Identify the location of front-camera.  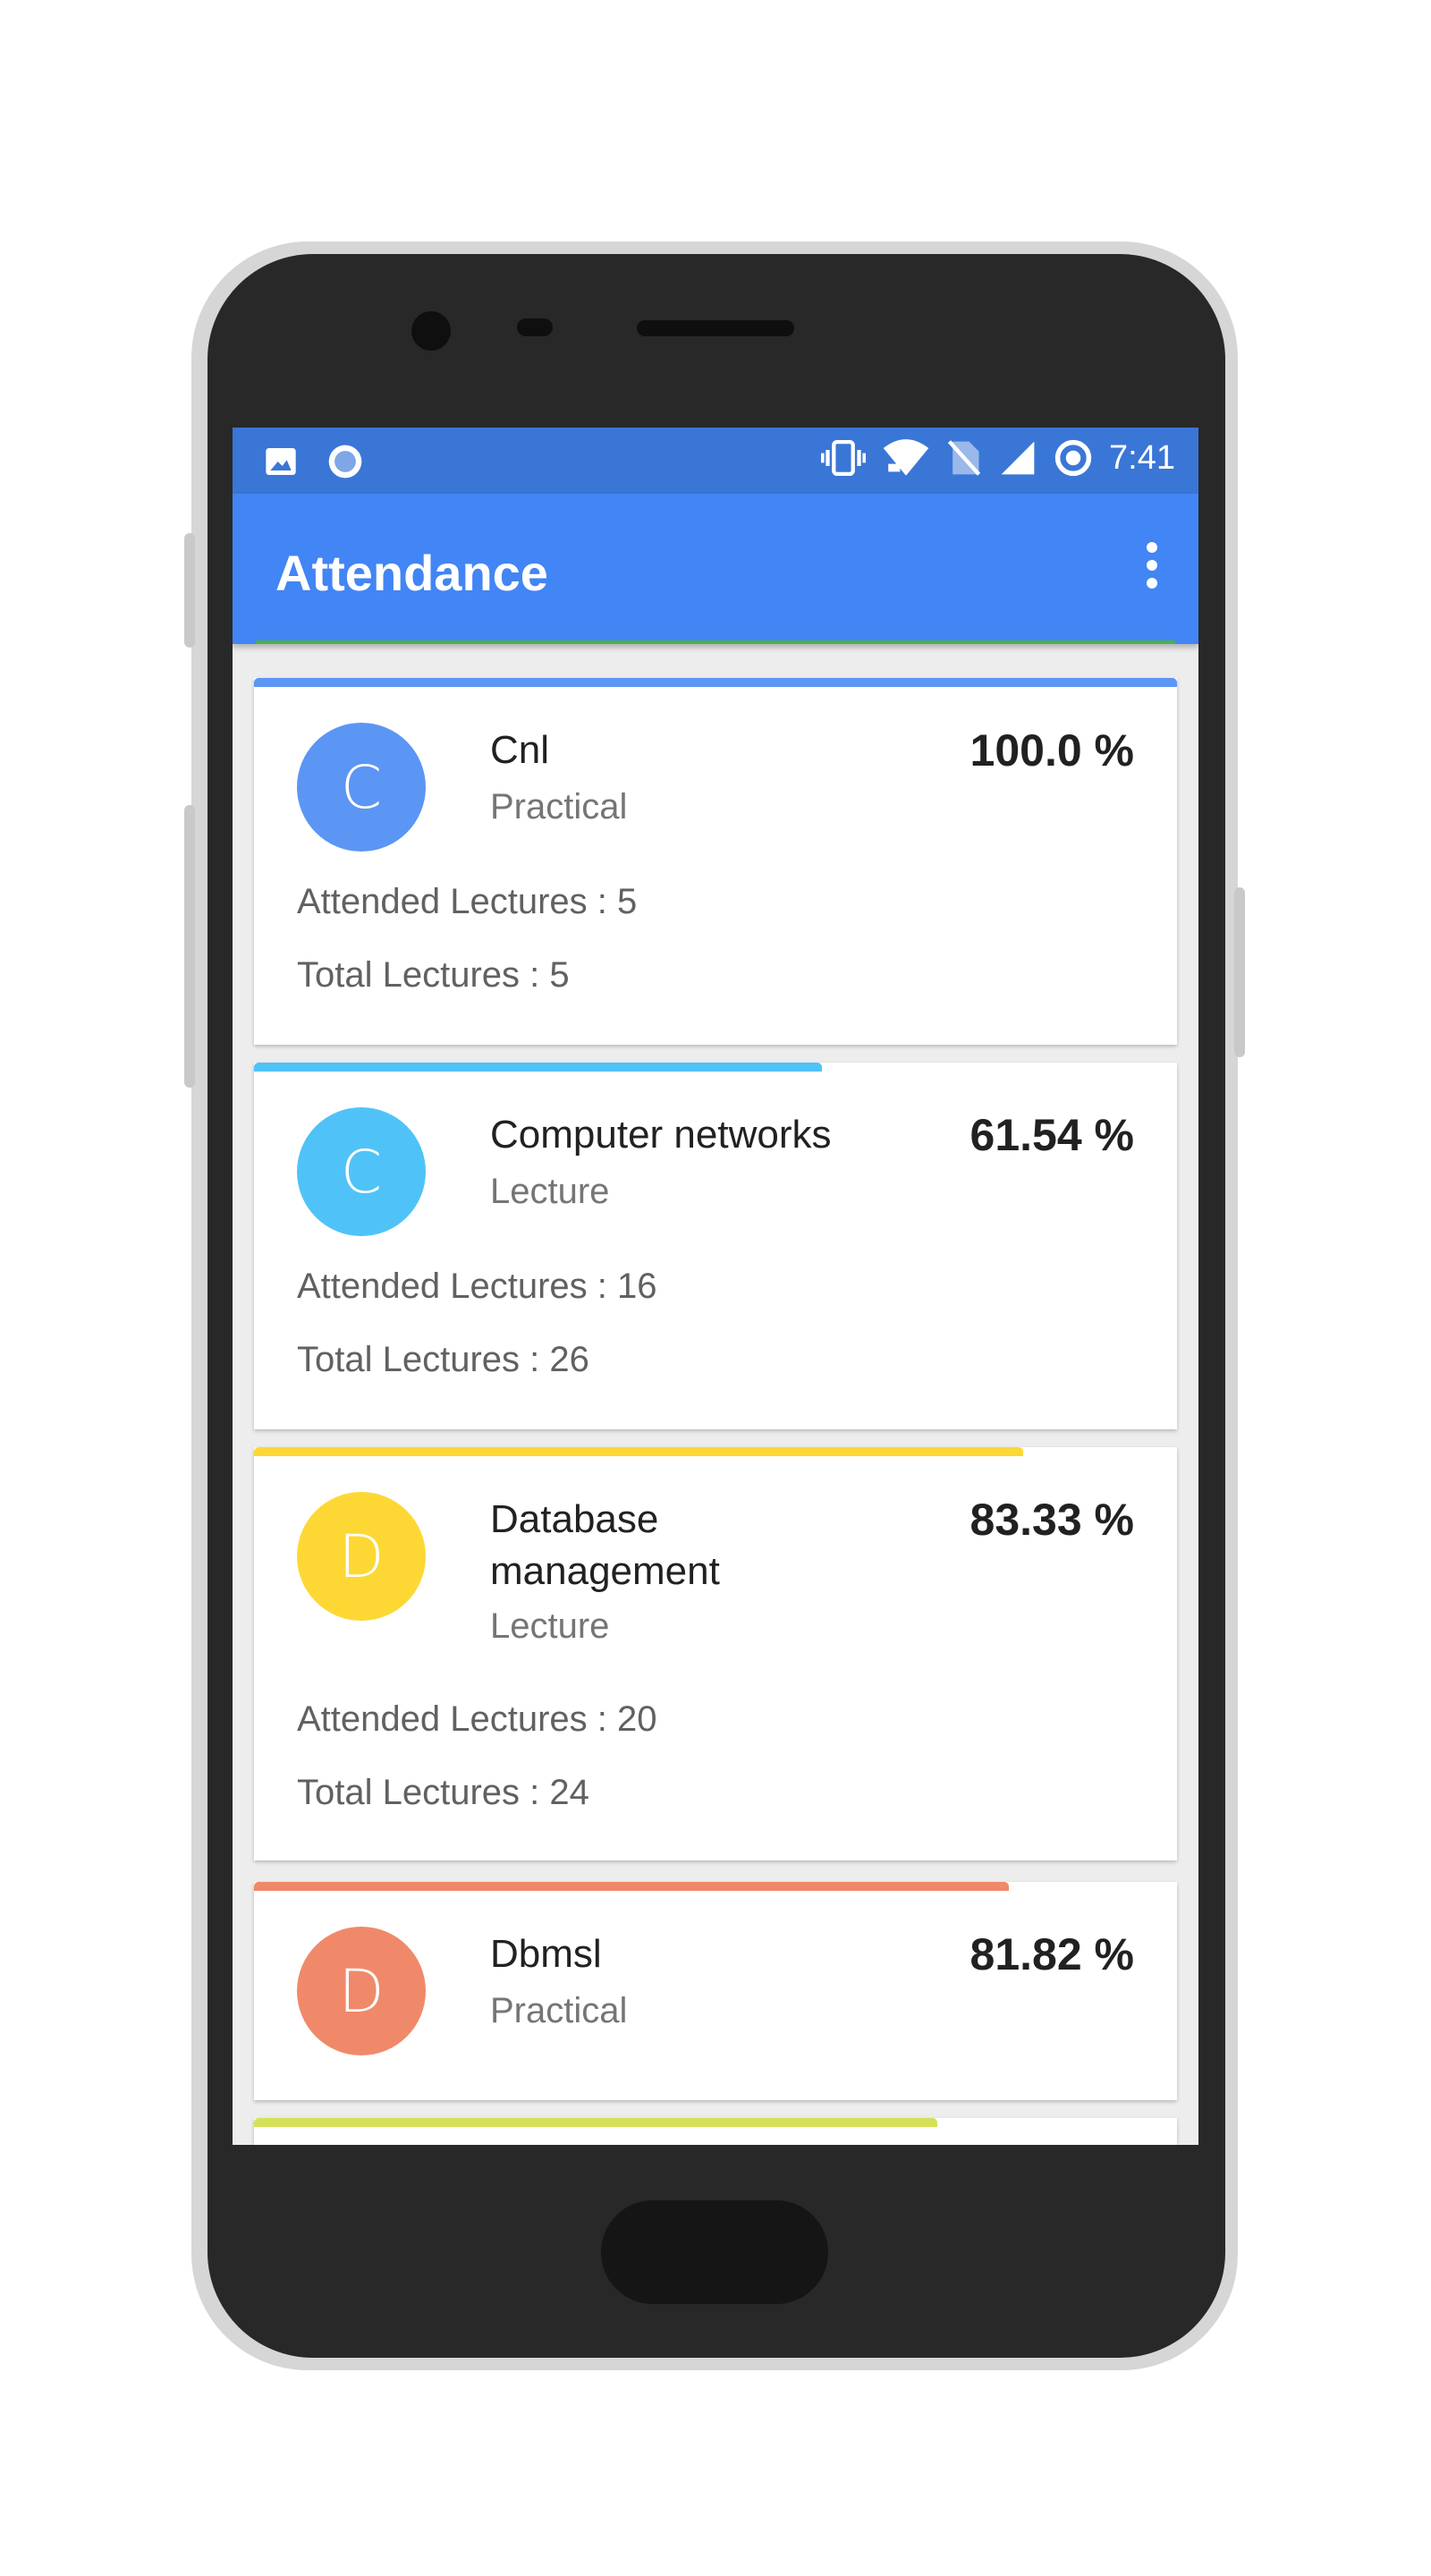
(431, 331).